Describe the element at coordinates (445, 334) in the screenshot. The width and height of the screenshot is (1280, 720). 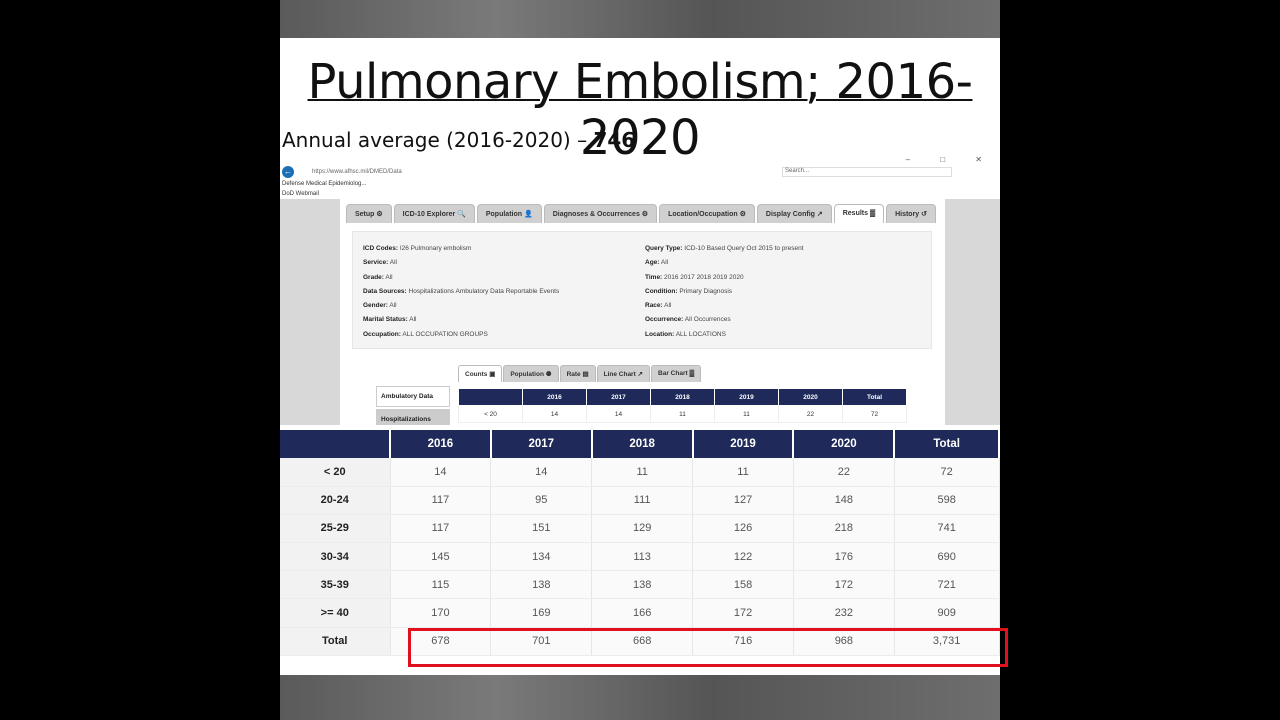
I see `summary-value: ALL OCCUPATION GROUPS` at that location.